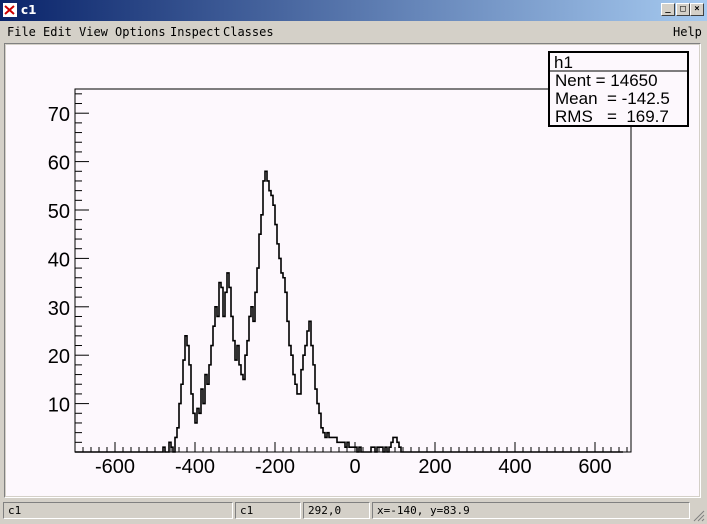  Describe the element at coordinates (336, 510) in the screenshot. I see `status-pixel: 292,0` at that location.